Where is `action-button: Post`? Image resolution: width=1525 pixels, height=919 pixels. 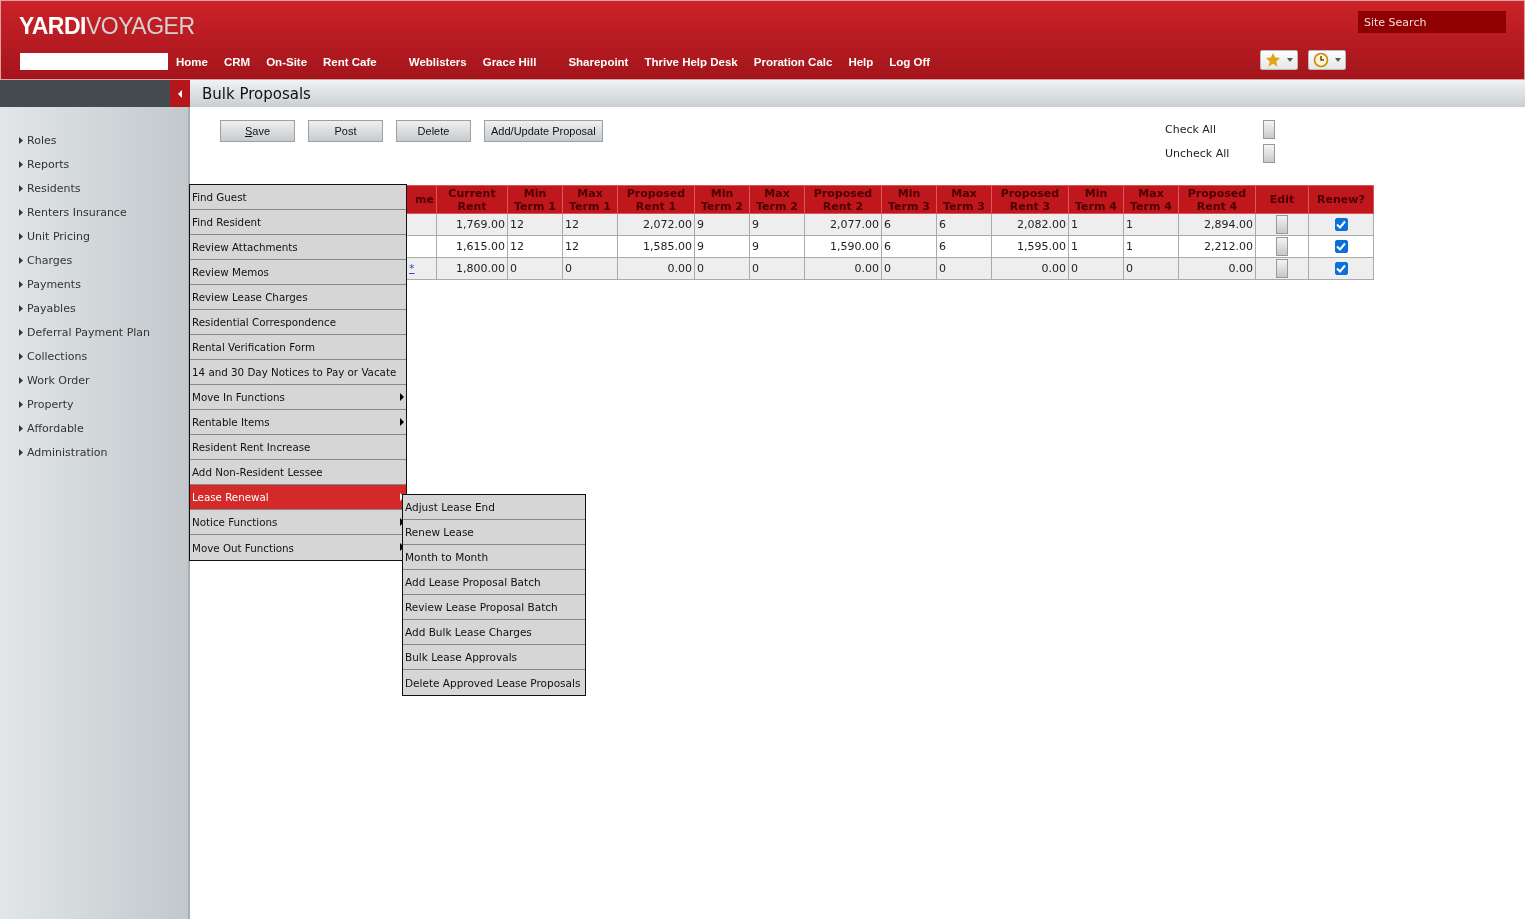 action-button: Post is located at coordinates (345, 131).